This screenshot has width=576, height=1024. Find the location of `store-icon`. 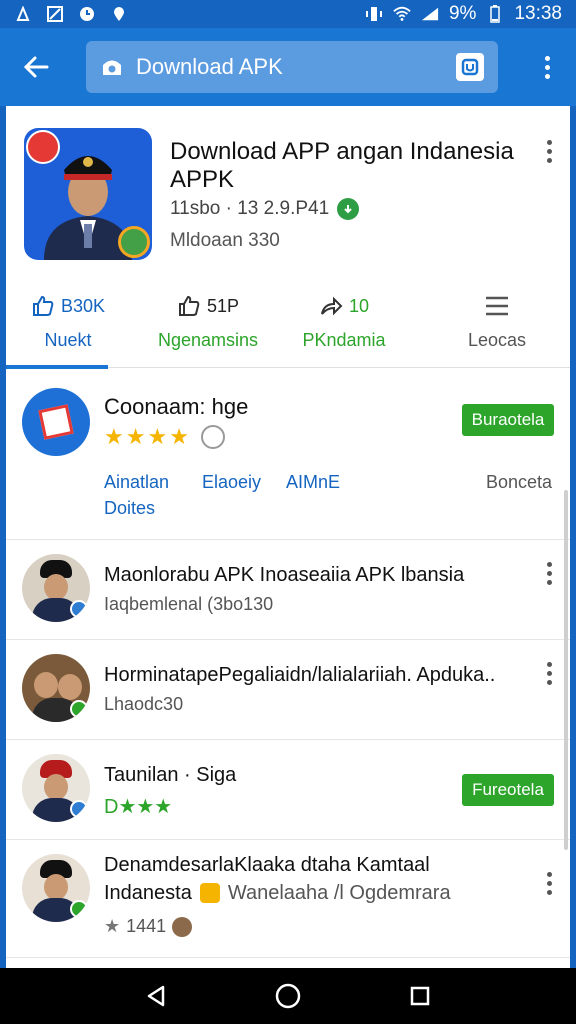

store-icon is located at coordinates (112, 67).